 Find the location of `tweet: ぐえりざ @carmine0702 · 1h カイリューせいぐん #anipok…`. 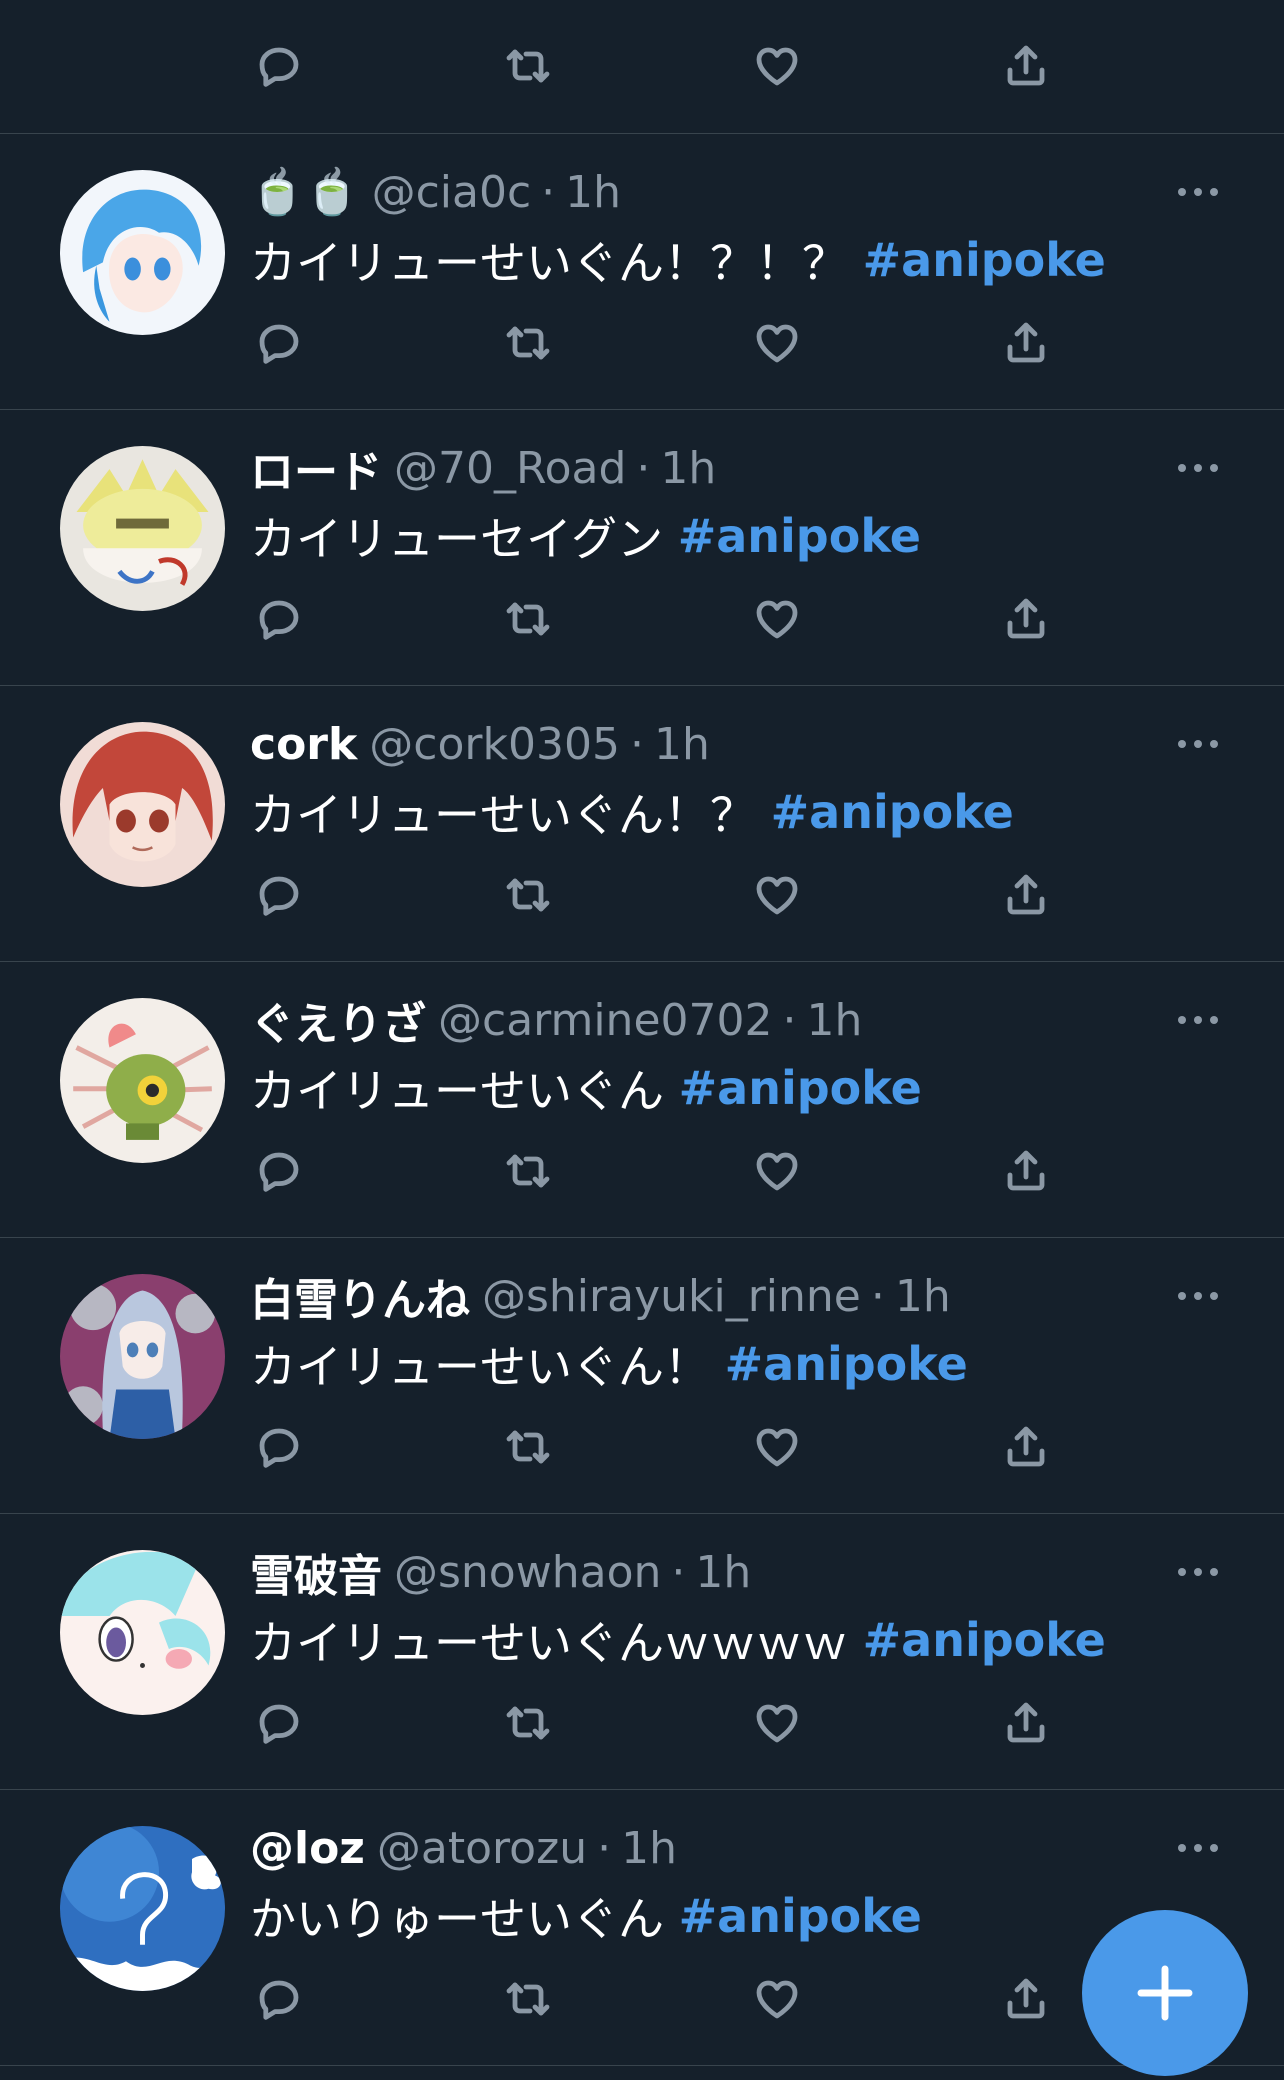

tweet: ぐえりざ @carmine0702 · 1h カイリューせいぐん #anipok… is located at coordinates (642, 1100).